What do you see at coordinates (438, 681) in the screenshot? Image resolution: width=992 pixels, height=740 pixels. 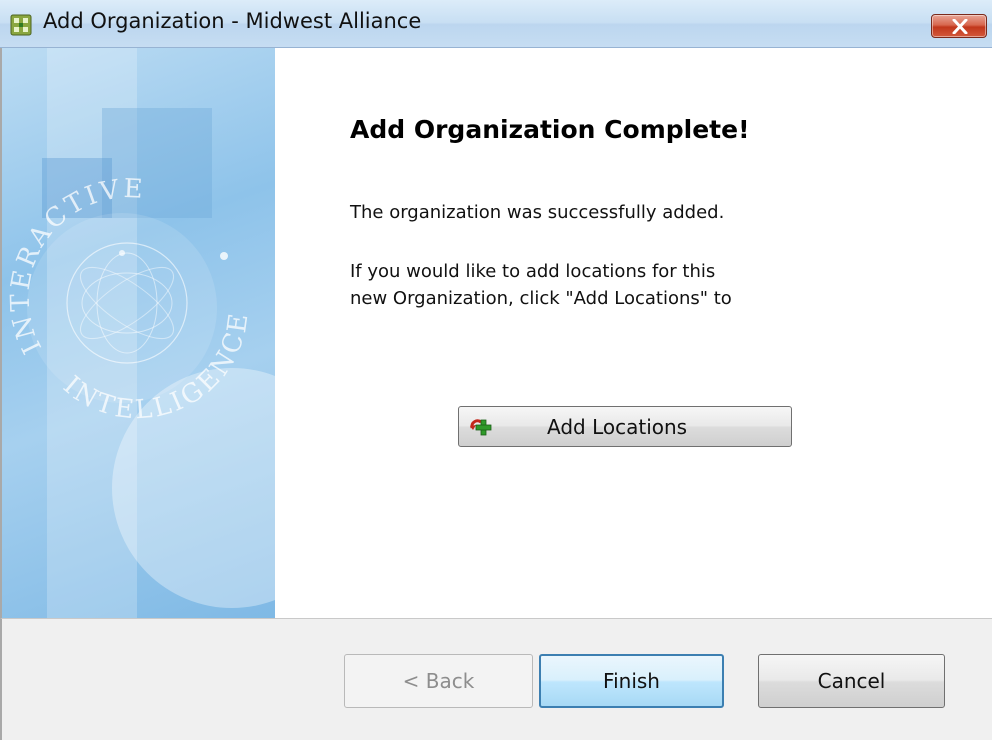 I see `back-button: < Back` at bounding box center [438, 681].